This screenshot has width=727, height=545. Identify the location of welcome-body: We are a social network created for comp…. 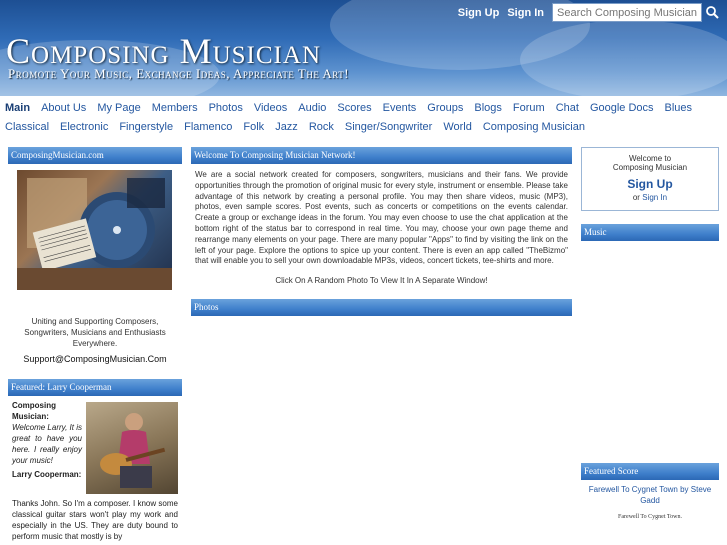
(381, 218).